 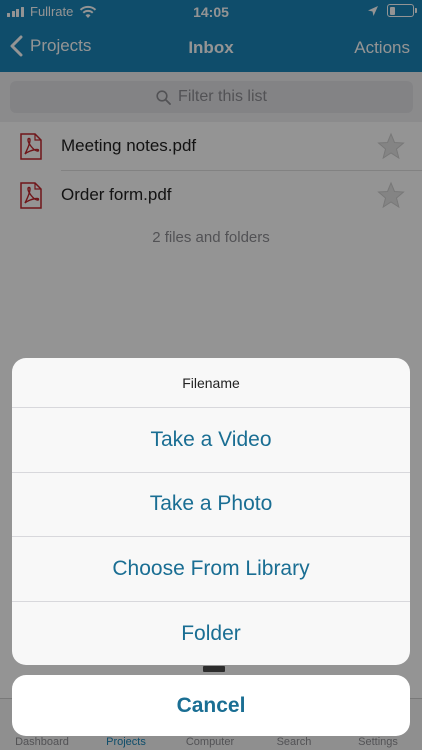 I want to click on folder-button: Folder, so click(x=211, y=634).